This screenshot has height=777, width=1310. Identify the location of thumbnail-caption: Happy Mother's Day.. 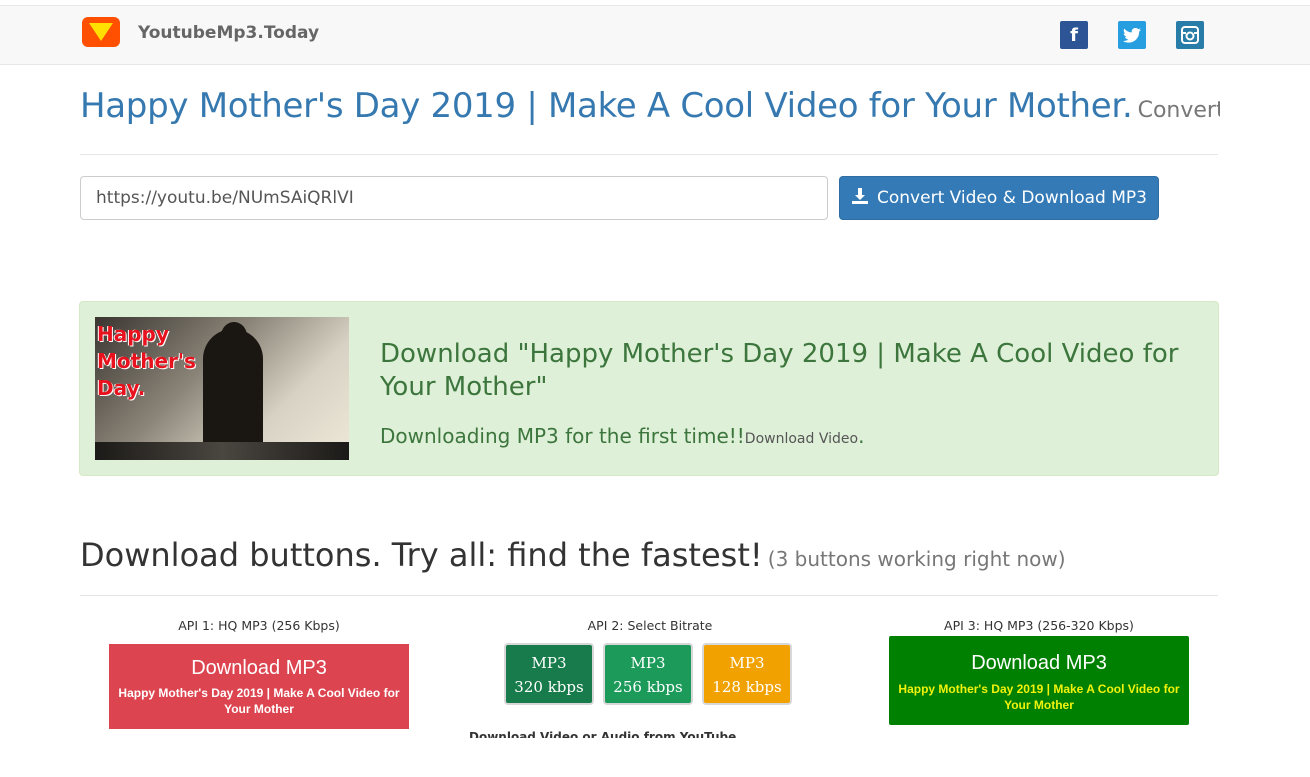
(146, 361).